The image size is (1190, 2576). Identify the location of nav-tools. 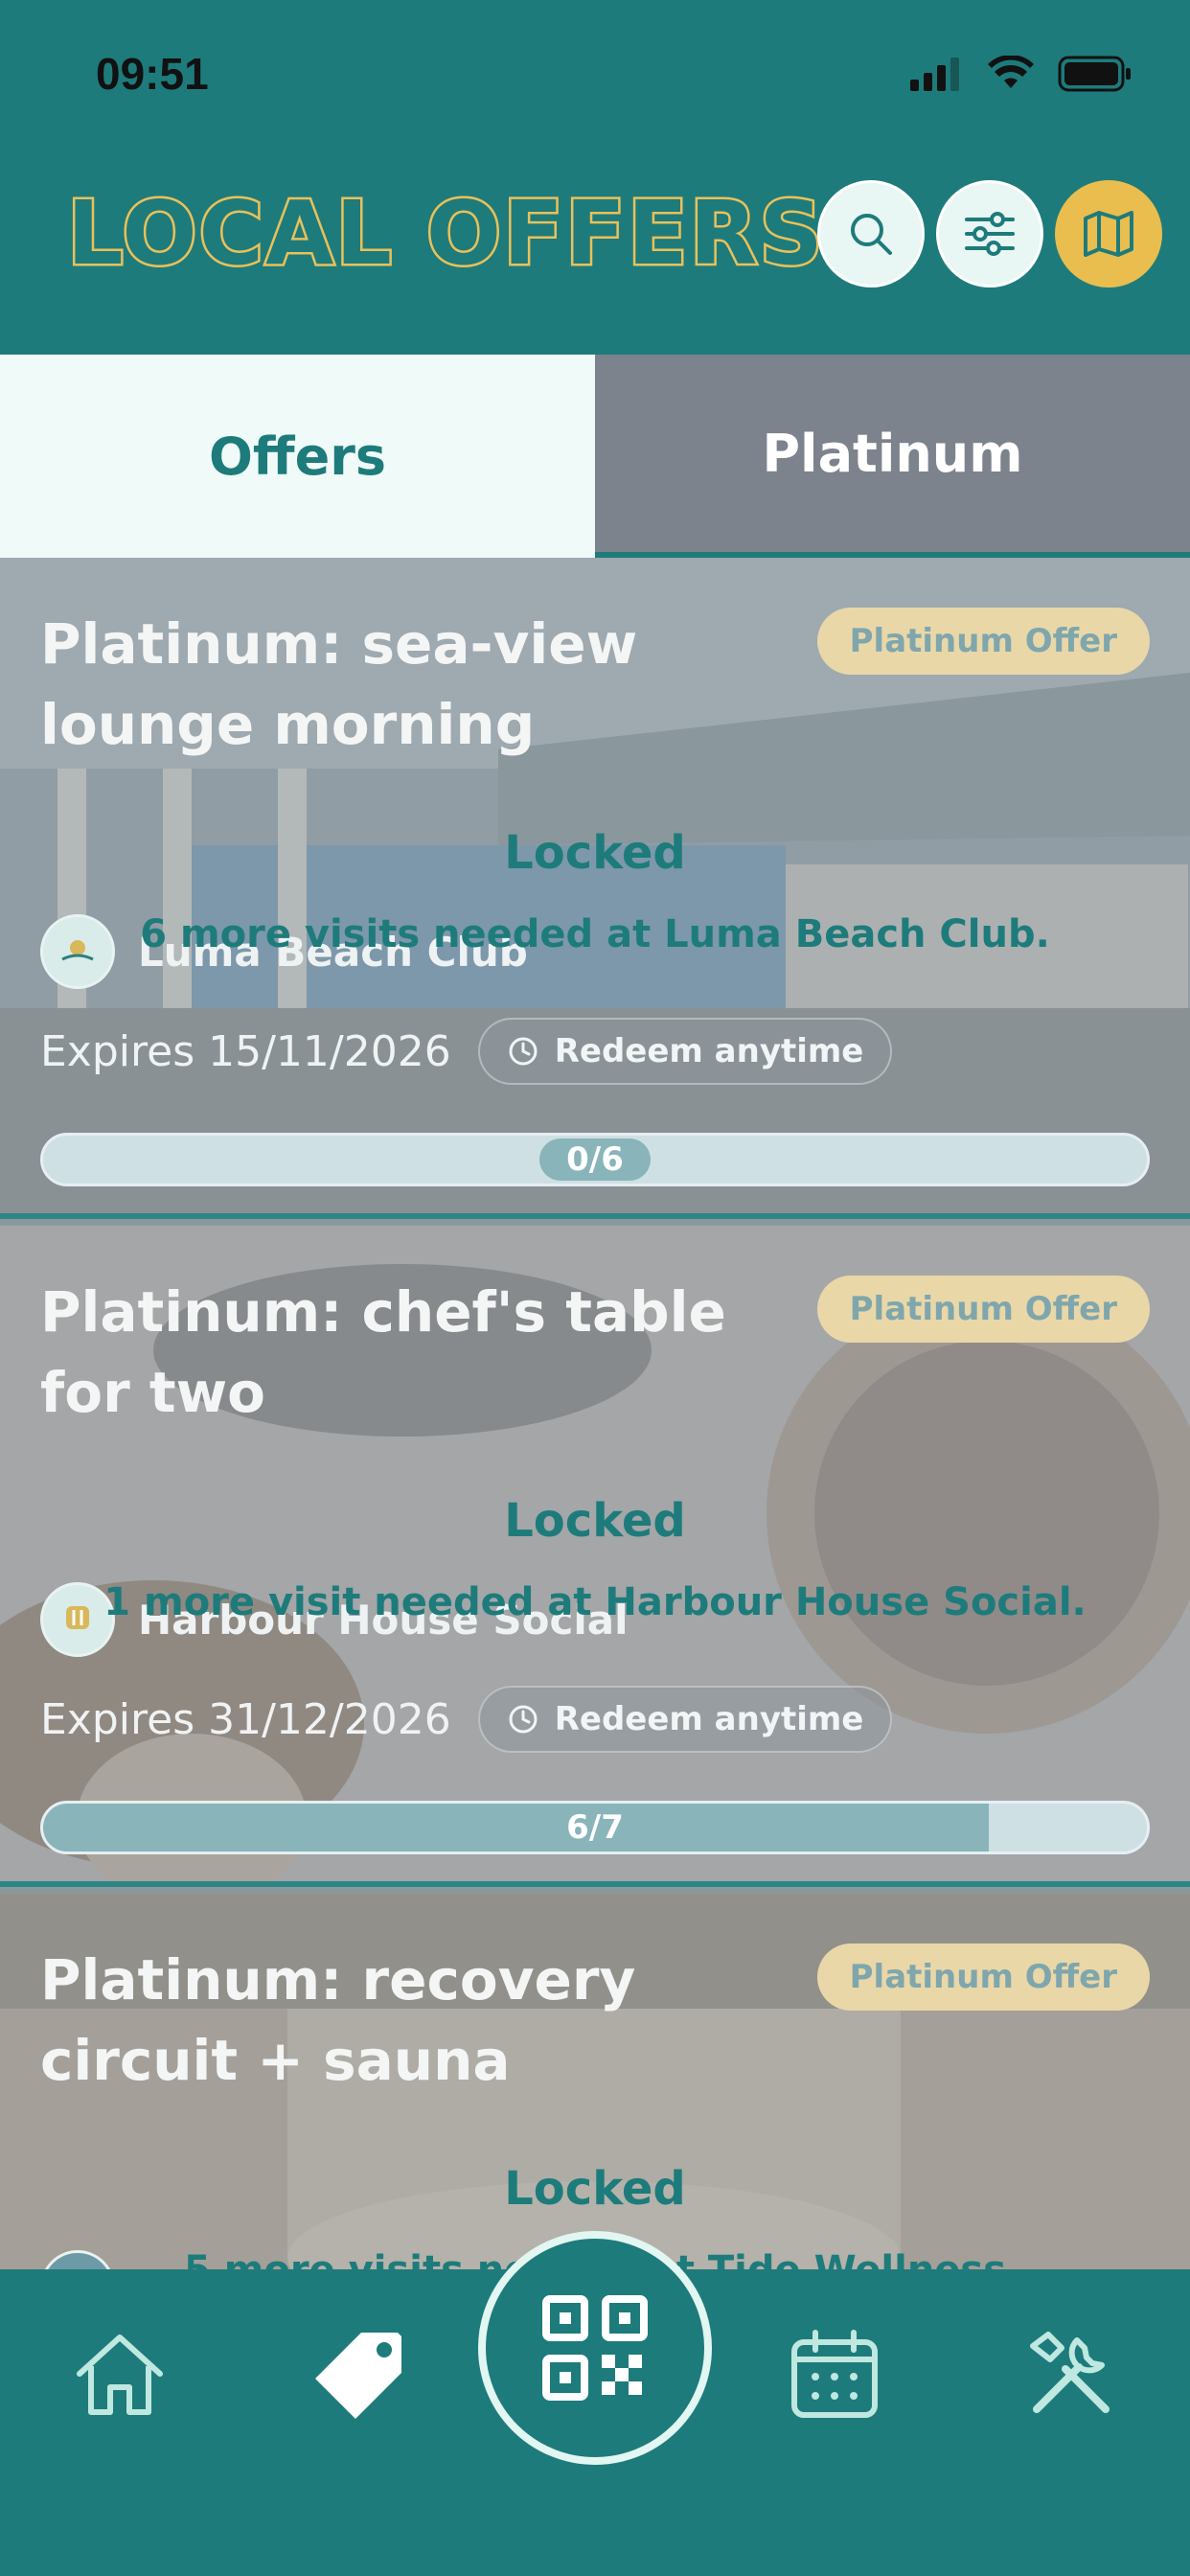
(1071, 2374).